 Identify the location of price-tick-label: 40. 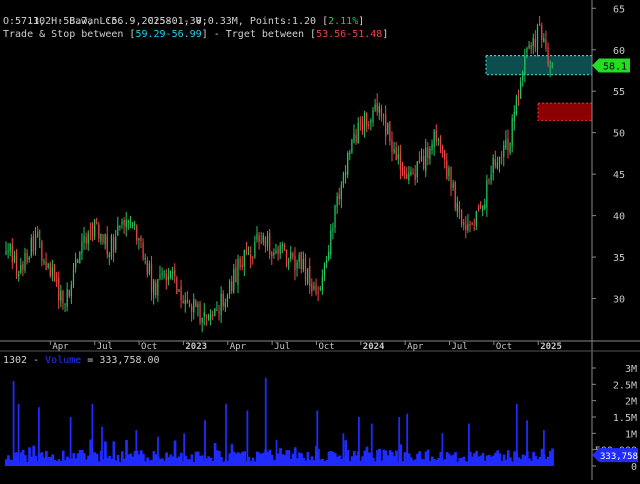
(619, 217).